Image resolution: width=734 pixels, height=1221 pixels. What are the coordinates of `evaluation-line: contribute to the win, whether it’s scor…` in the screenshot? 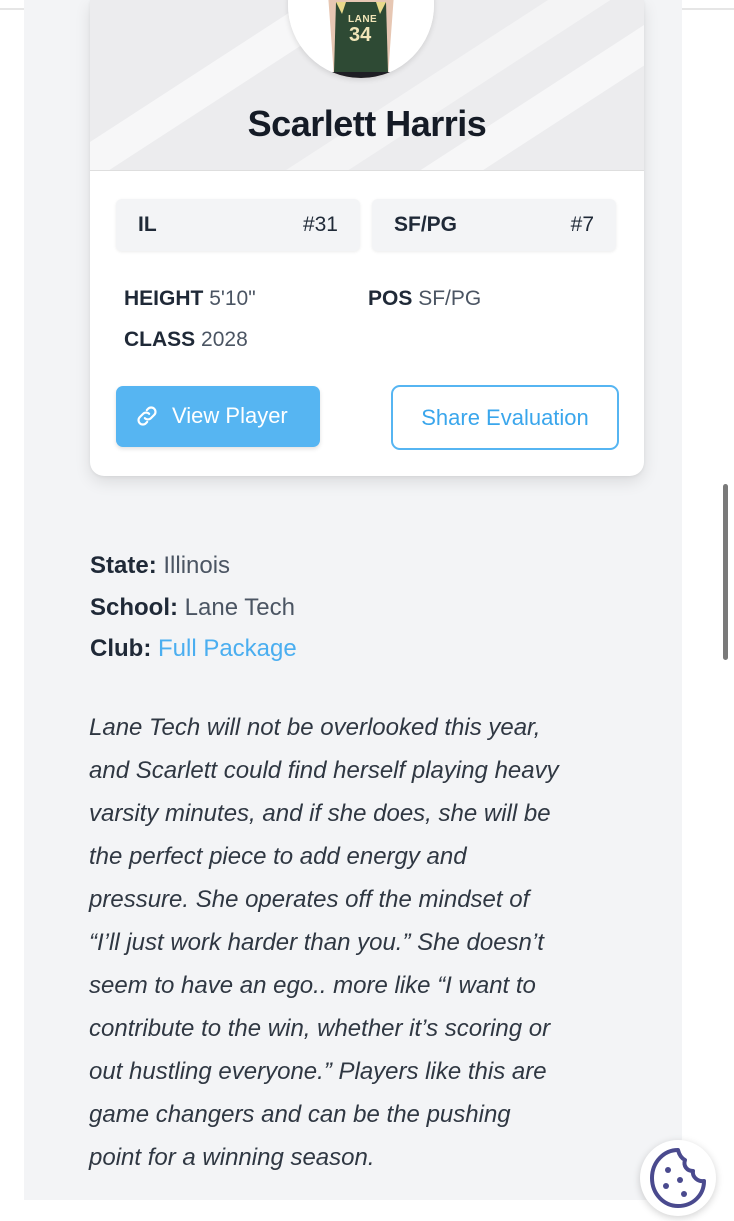 It's located at (320, 1028).